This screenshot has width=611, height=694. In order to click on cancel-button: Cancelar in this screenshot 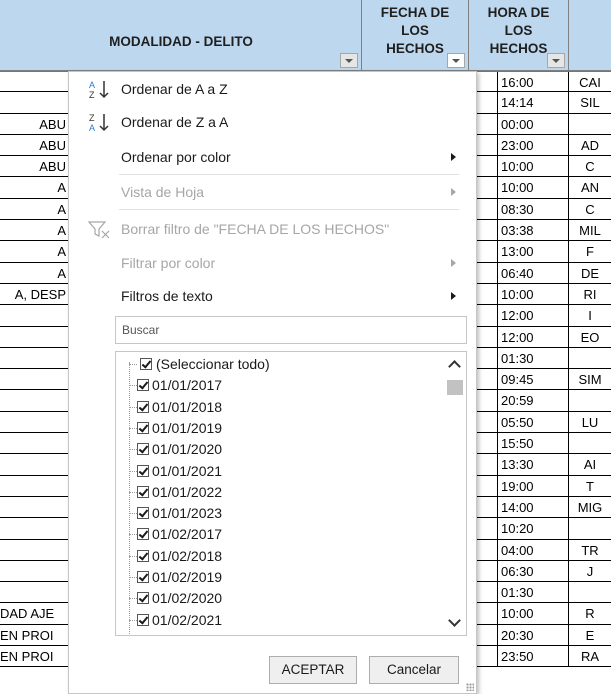, I will do `click(414, 670)`.